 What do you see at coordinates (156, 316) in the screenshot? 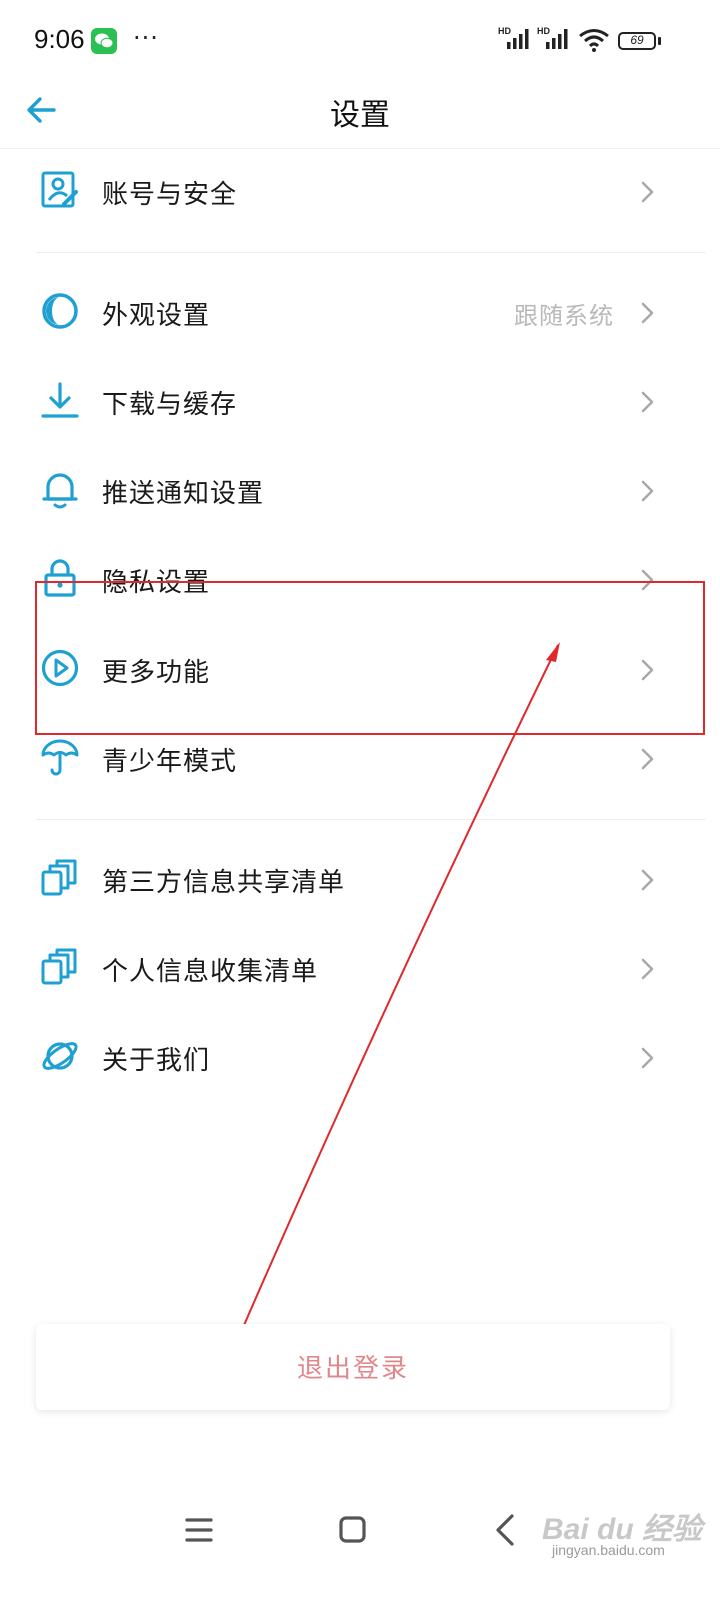
I see `settings-item-label: 外观设置` at bounding box center [156, 316].